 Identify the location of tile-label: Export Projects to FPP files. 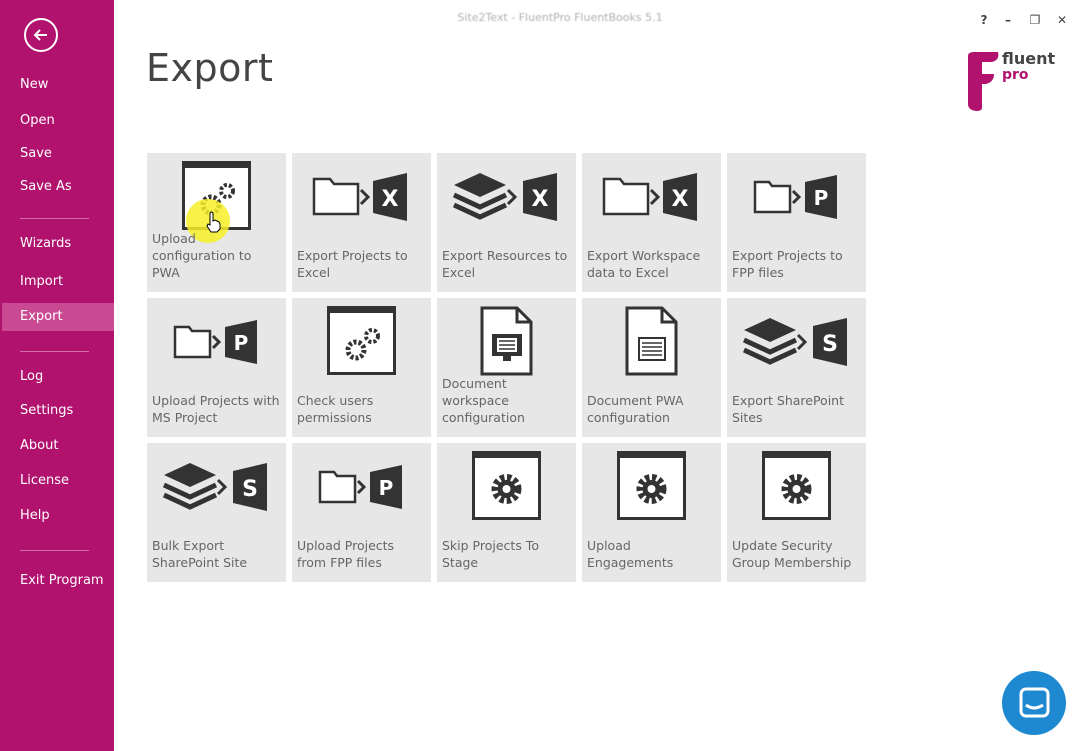
(787, 264).